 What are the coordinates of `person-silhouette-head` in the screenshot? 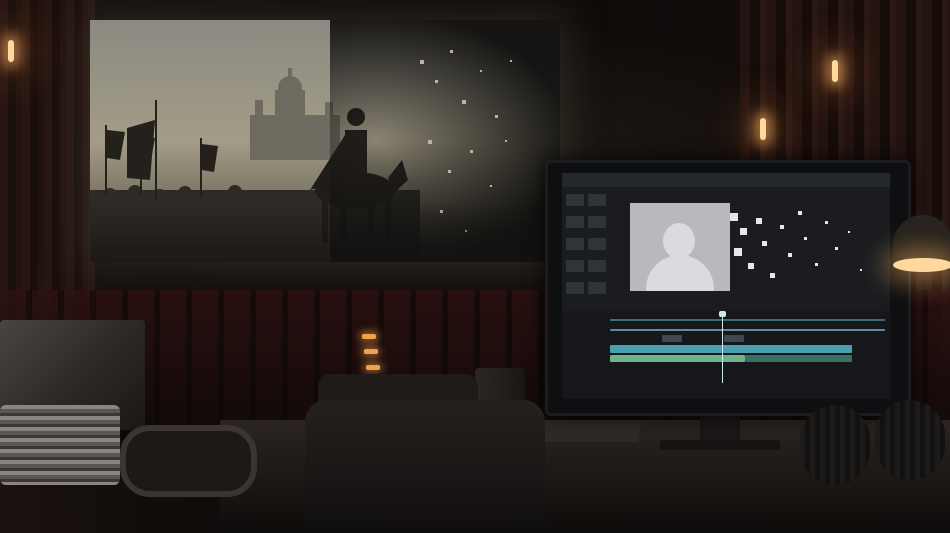 It's located at (679, 241).